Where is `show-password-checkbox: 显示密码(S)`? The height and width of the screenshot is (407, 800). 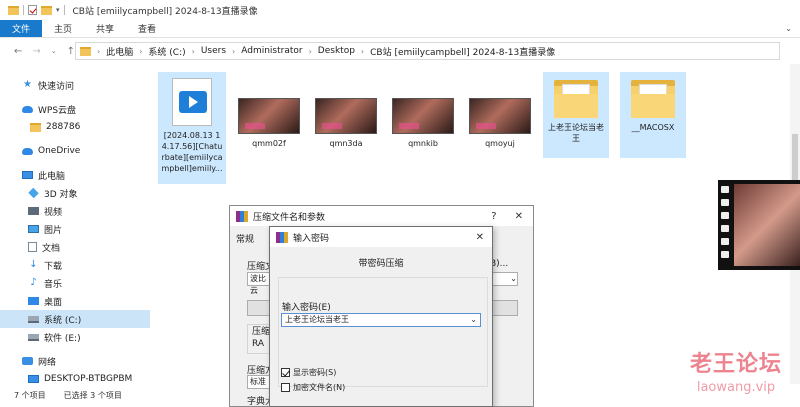 show-password-checkbox: 显示密码(S) is located at coordinates (308, 372).